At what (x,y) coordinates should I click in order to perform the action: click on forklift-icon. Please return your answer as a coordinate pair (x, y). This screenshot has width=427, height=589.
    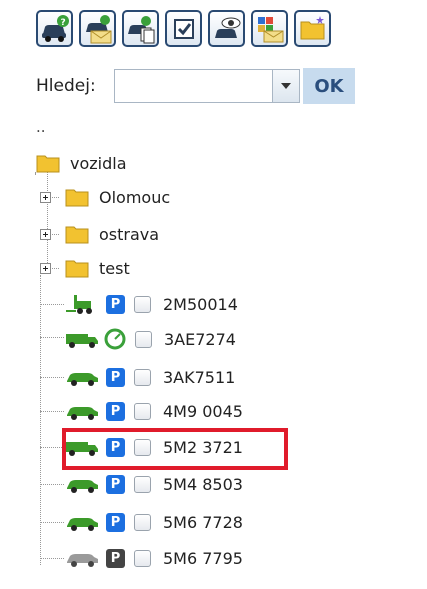
    Looking at the image, I should click on (79, 304).